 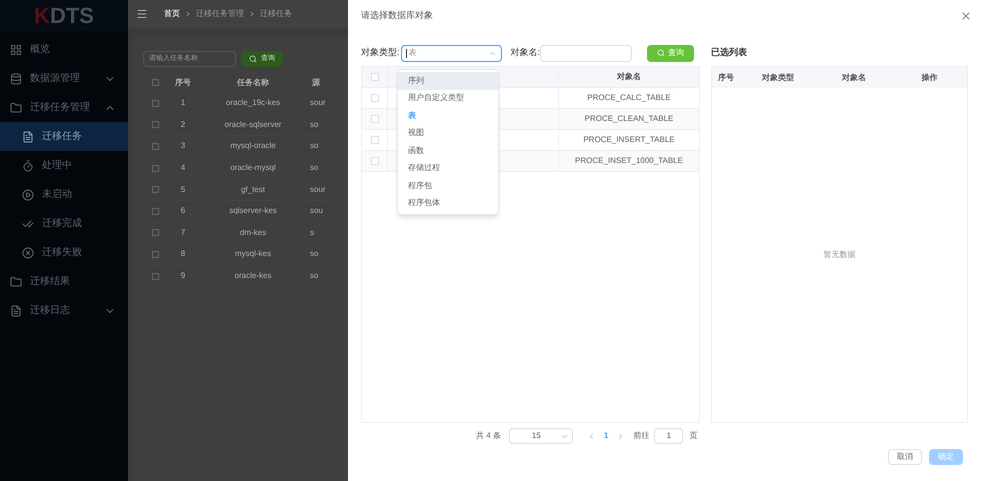 What do you see at coordinates (64, 107) in the screenshot?
I see `sidebar-item: 迁移任务管理` at bounding box center [64, 107].